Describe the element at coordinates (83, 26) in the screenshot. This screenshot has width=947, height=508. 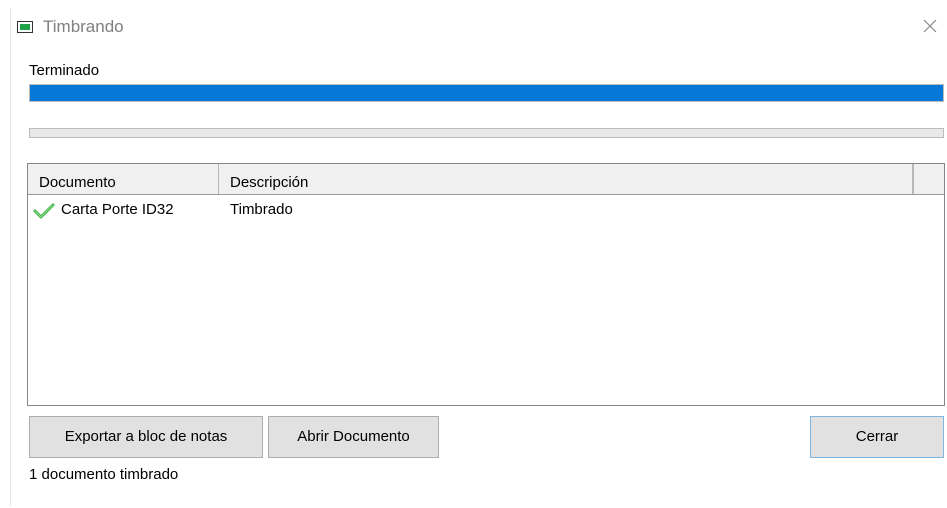
I see `window-title: Timbrando` at that location.